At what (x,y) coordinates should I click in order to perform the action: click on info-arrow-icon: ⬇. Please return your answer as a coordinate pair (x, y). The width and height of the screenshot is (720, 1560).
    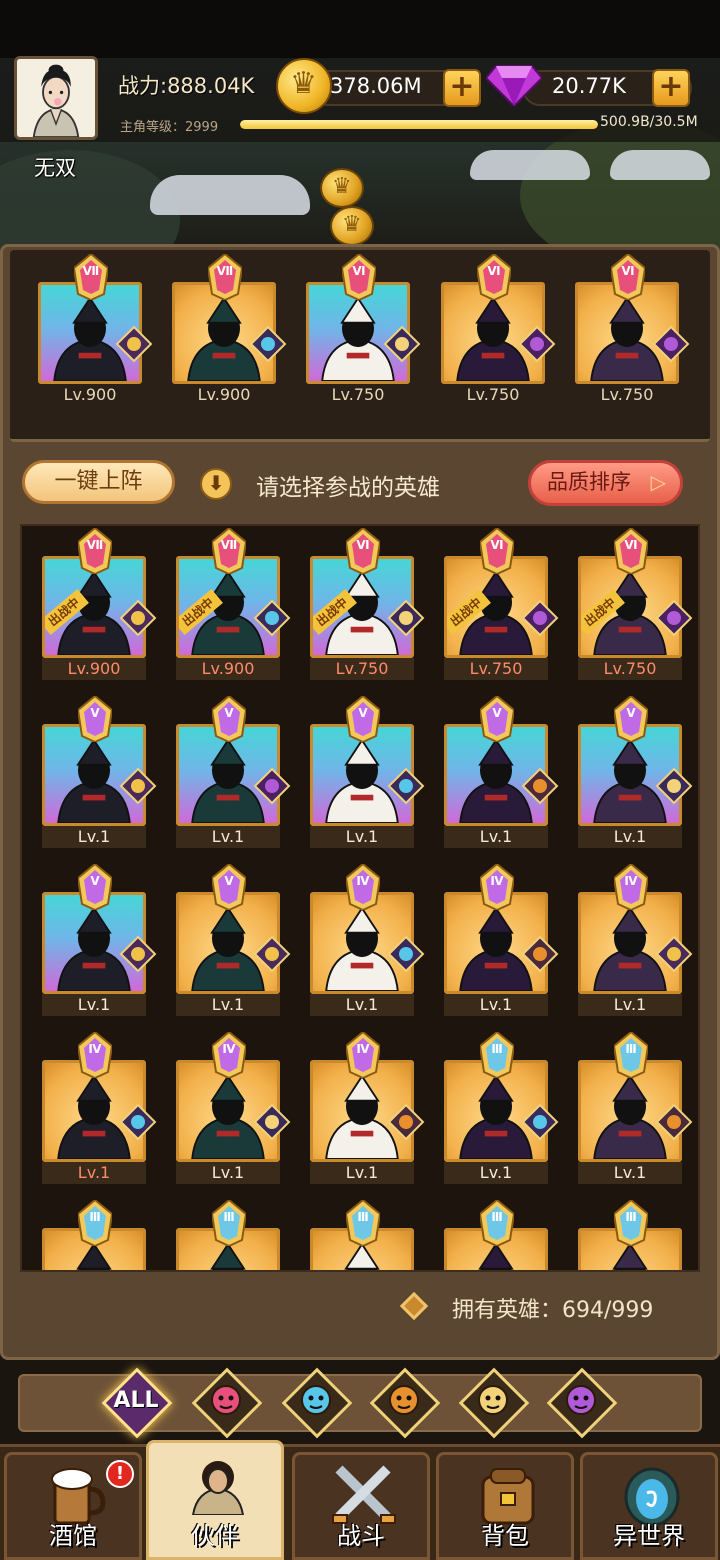
    Looking at the image, I should click on (216, 484).